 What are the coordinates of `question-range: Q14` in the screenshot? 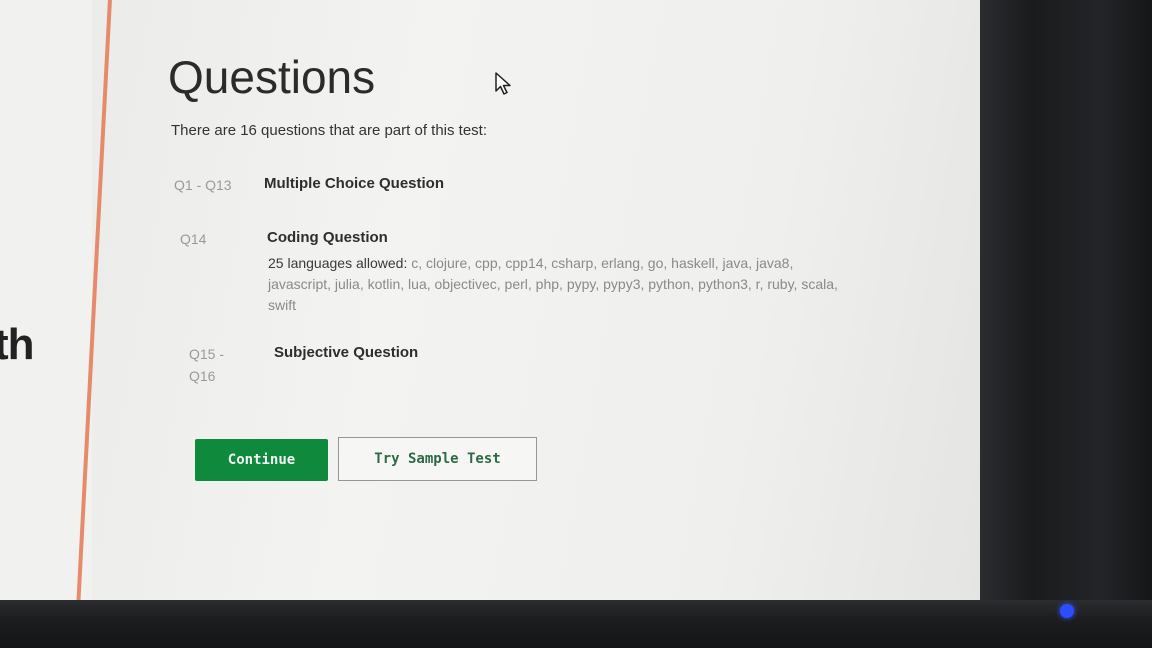 It's located at (193, 239).